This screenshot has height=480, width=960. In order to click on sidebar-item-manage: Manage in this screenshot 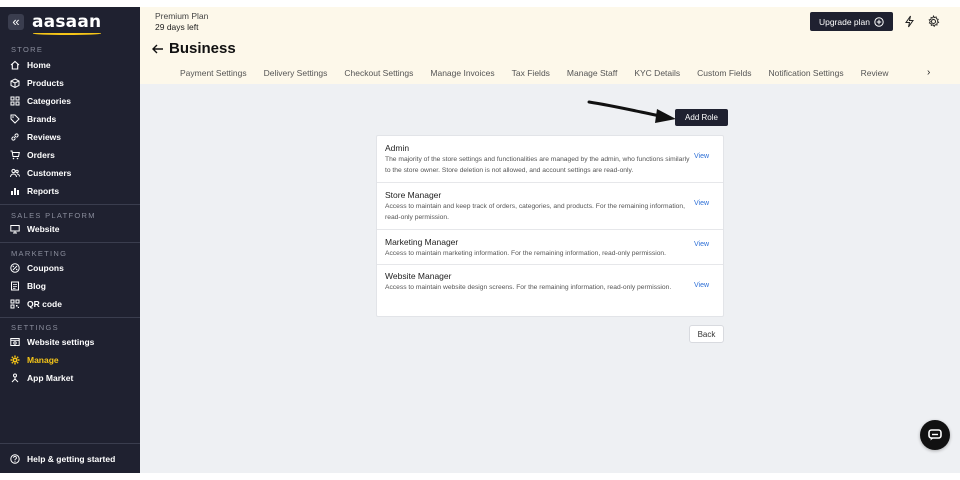, I will do `click(34, 360)`.